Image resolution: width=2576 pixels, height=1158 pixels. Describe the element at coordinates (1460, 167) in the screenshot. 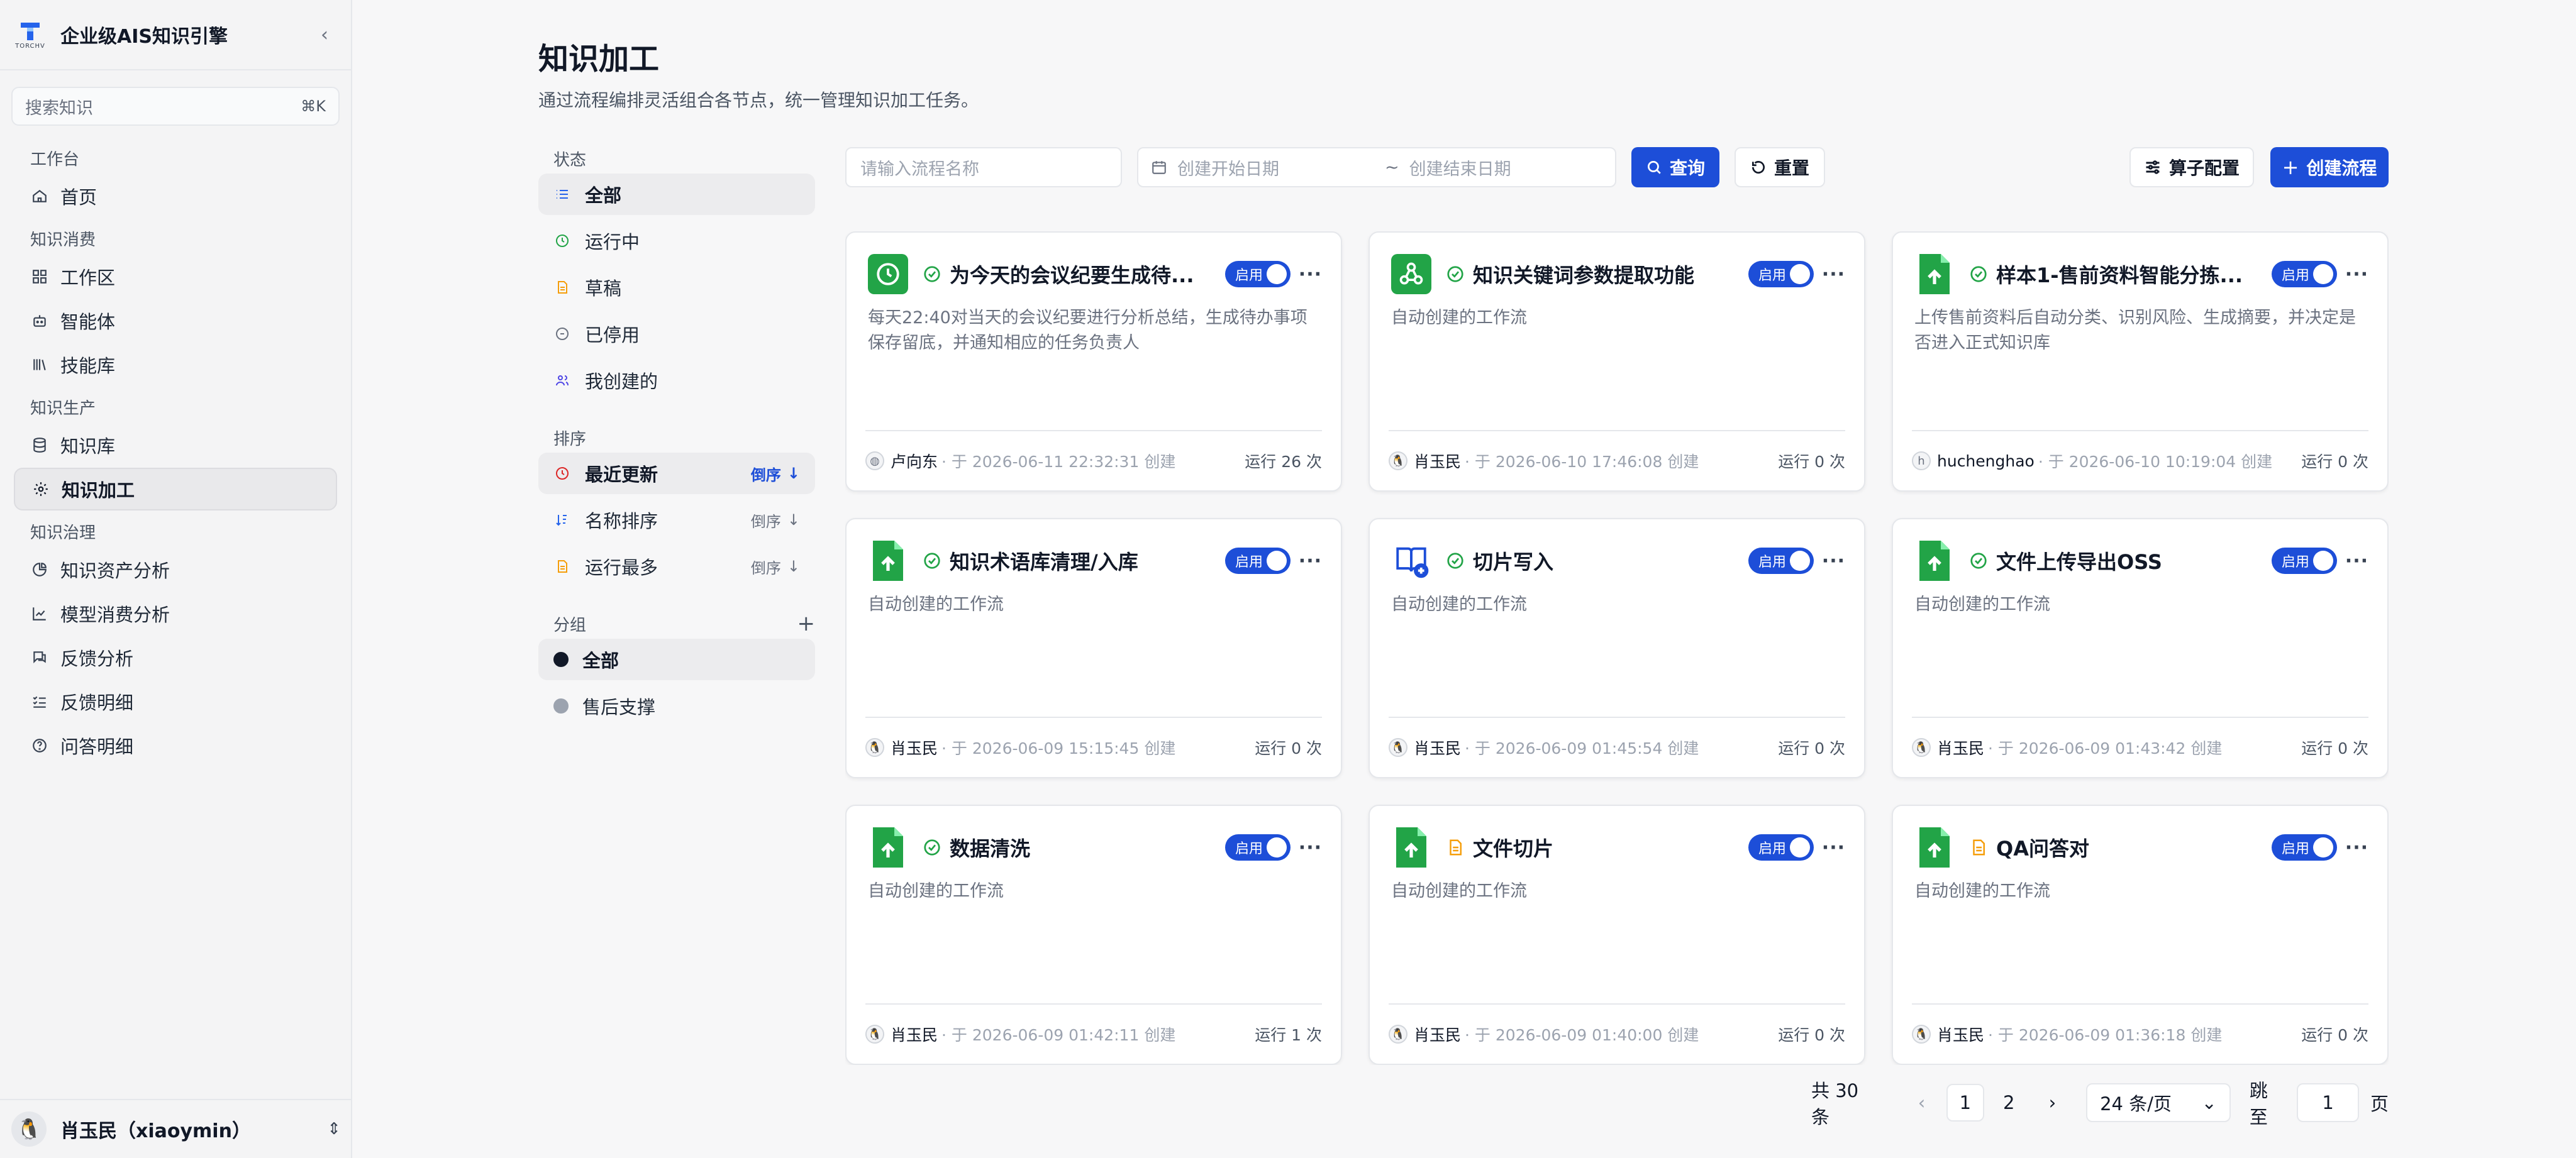

I see `end-date-input: 创建结束日期` at that location.